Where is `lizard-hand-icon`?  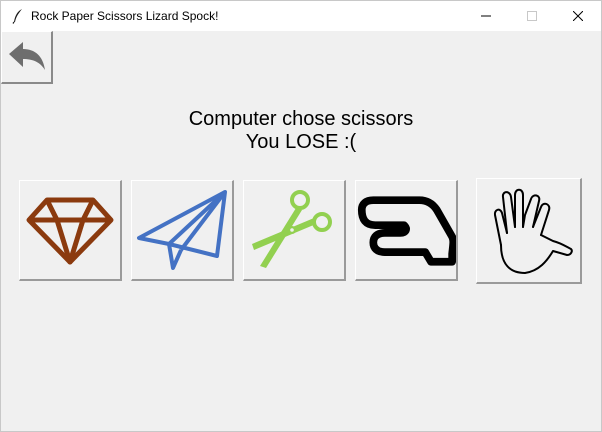
lizard-hand-icon is located at coordinates (406, 231).